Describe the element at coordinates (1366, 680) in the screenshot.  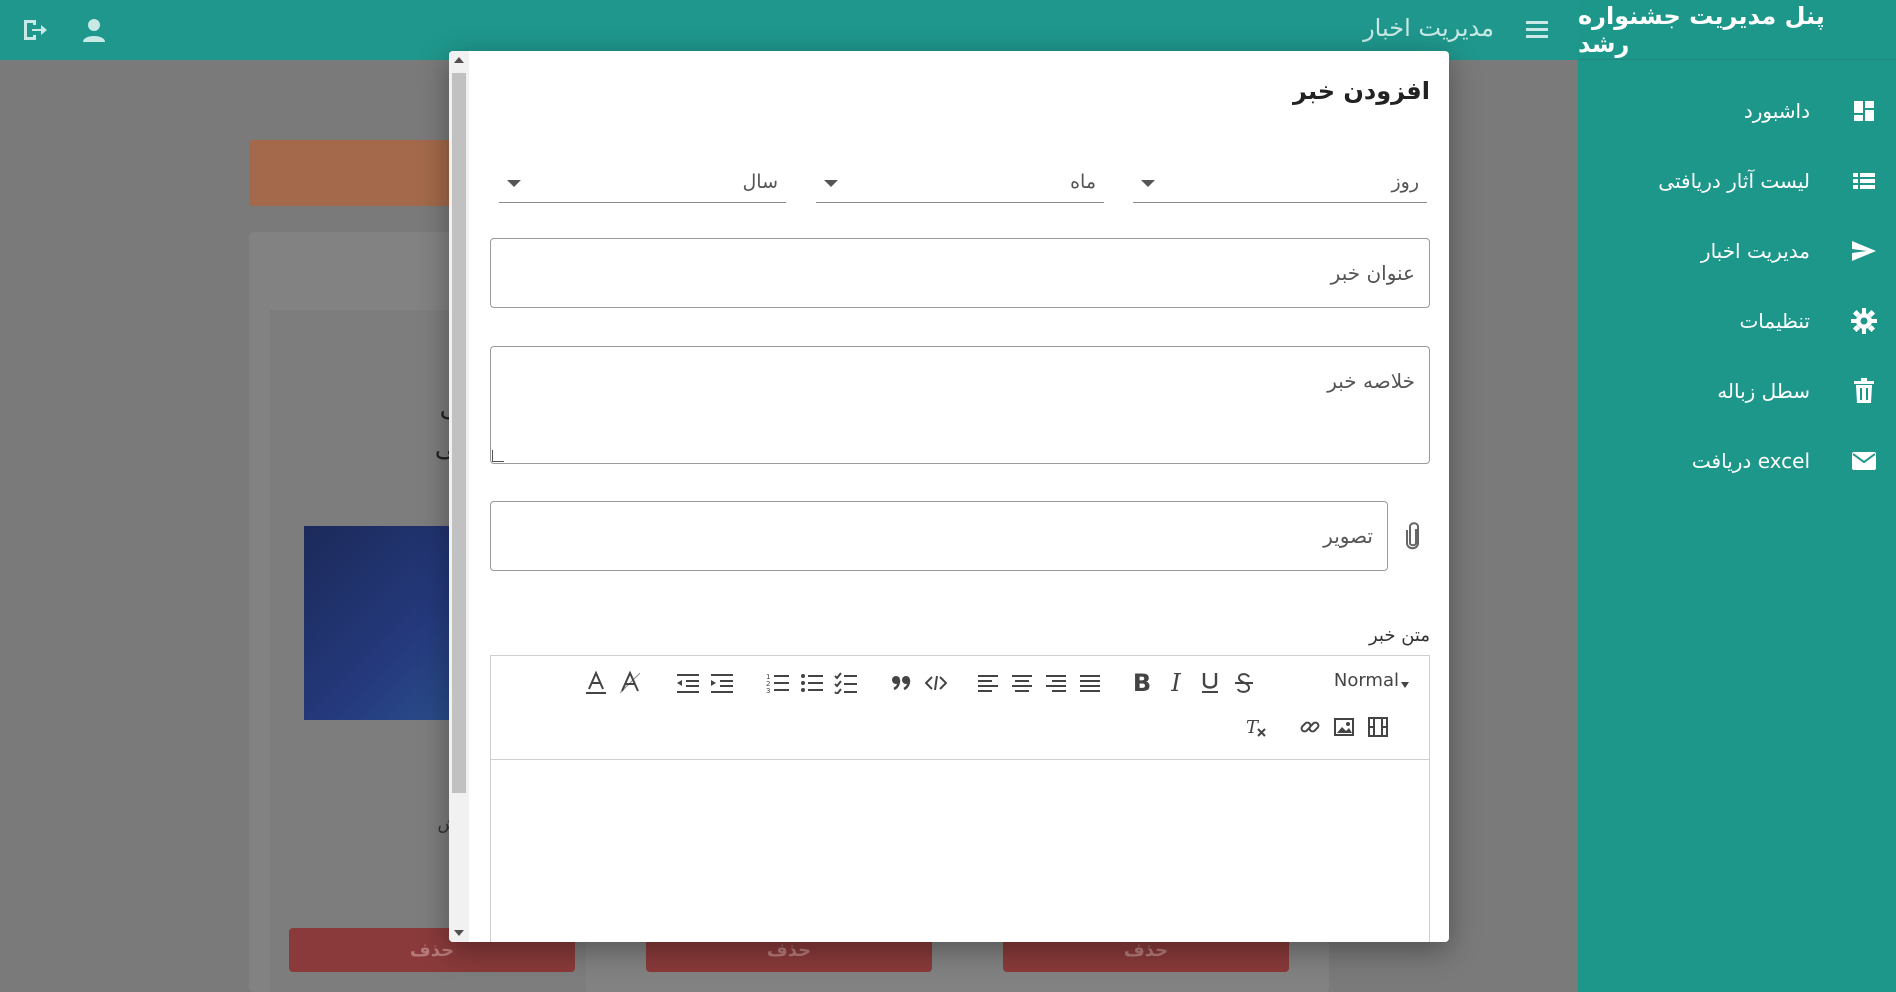
I see `header-select: Normal` at that location.